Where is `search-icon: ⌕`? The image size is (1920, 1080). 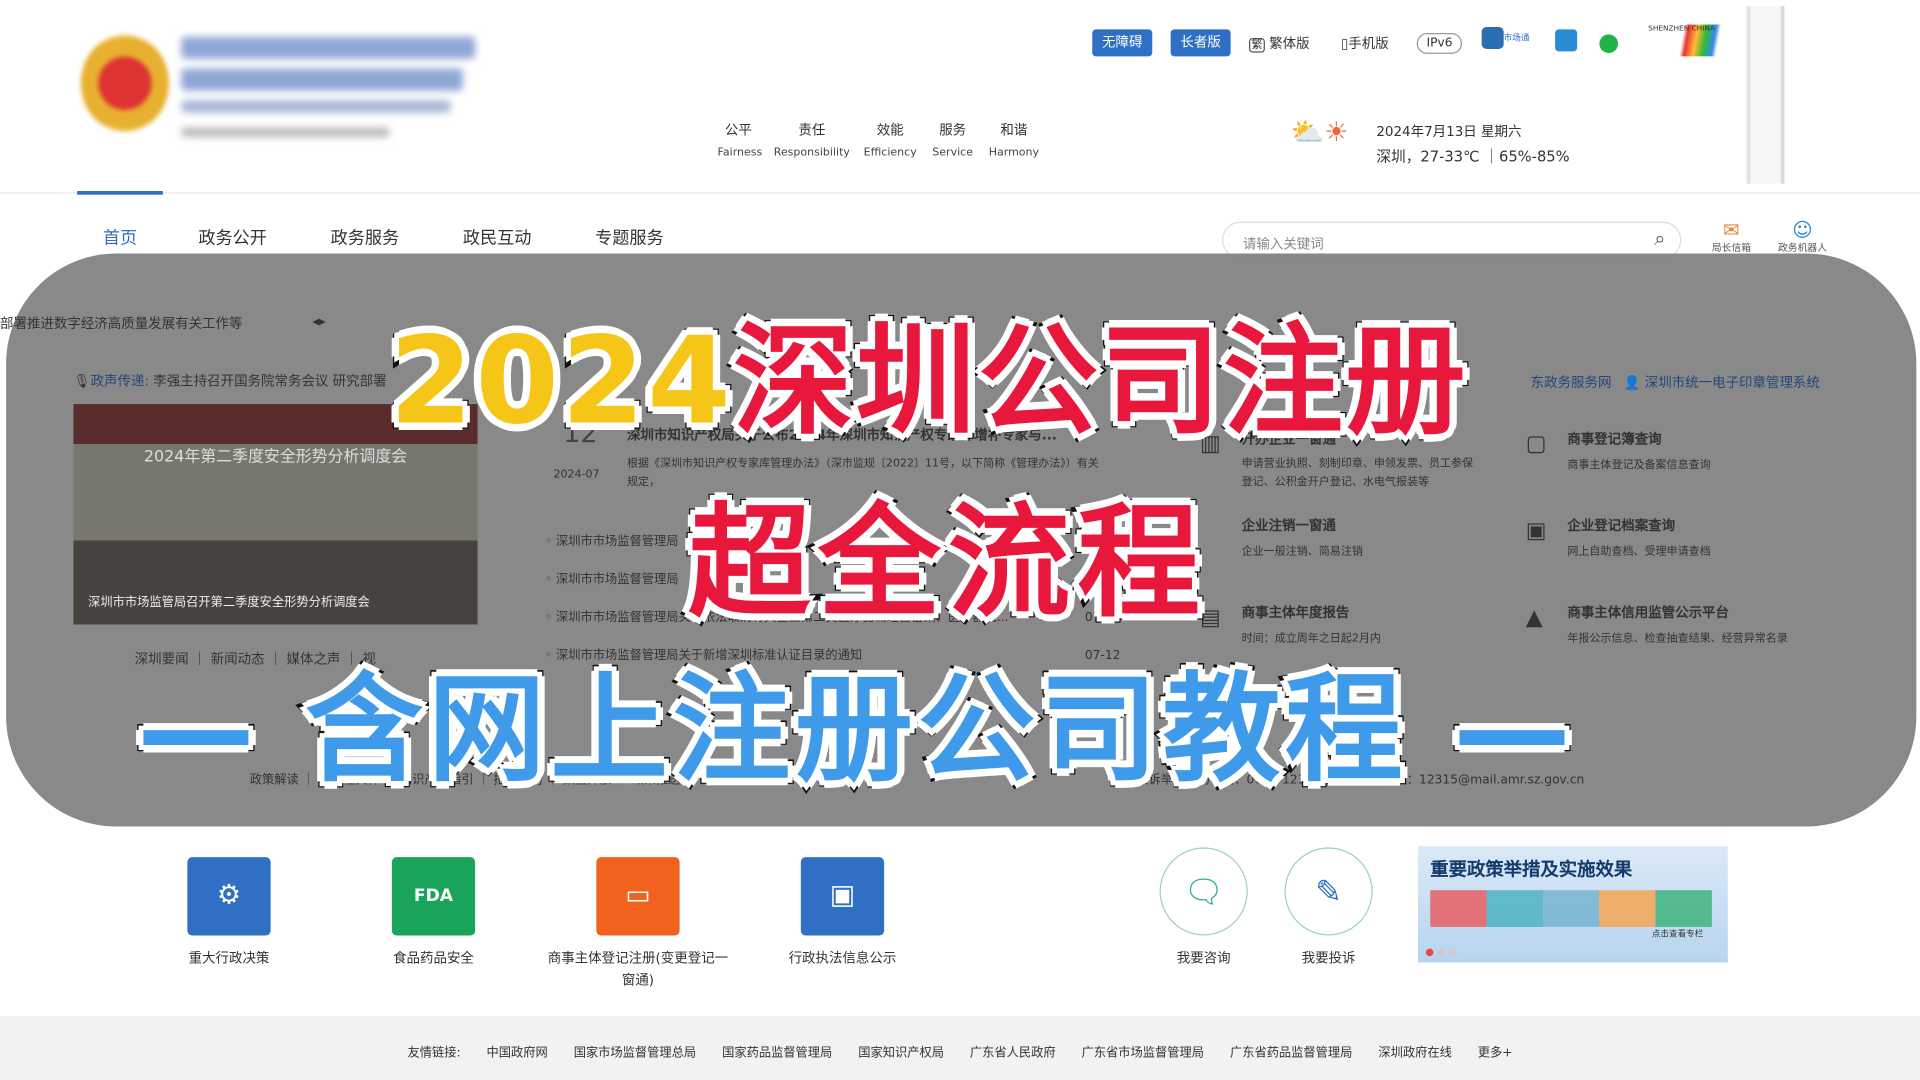 search-icon: ⌕ is located at coordinates (1659, 239).